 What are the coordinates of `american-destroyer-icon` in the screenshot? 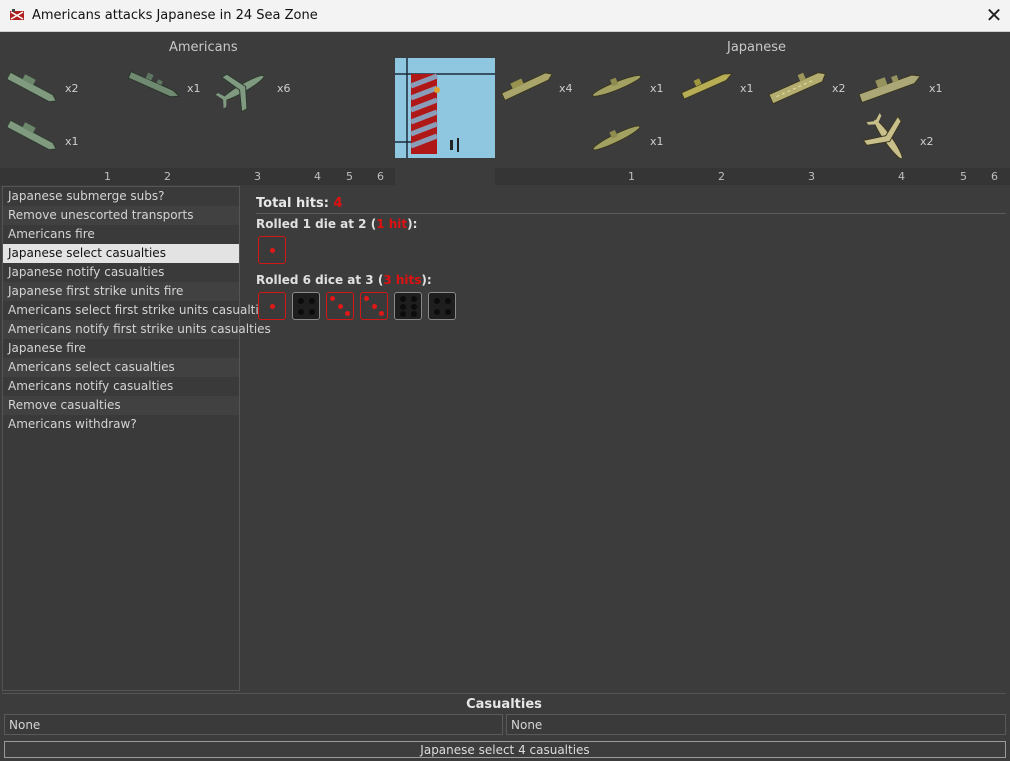 It's located at (154, 84).